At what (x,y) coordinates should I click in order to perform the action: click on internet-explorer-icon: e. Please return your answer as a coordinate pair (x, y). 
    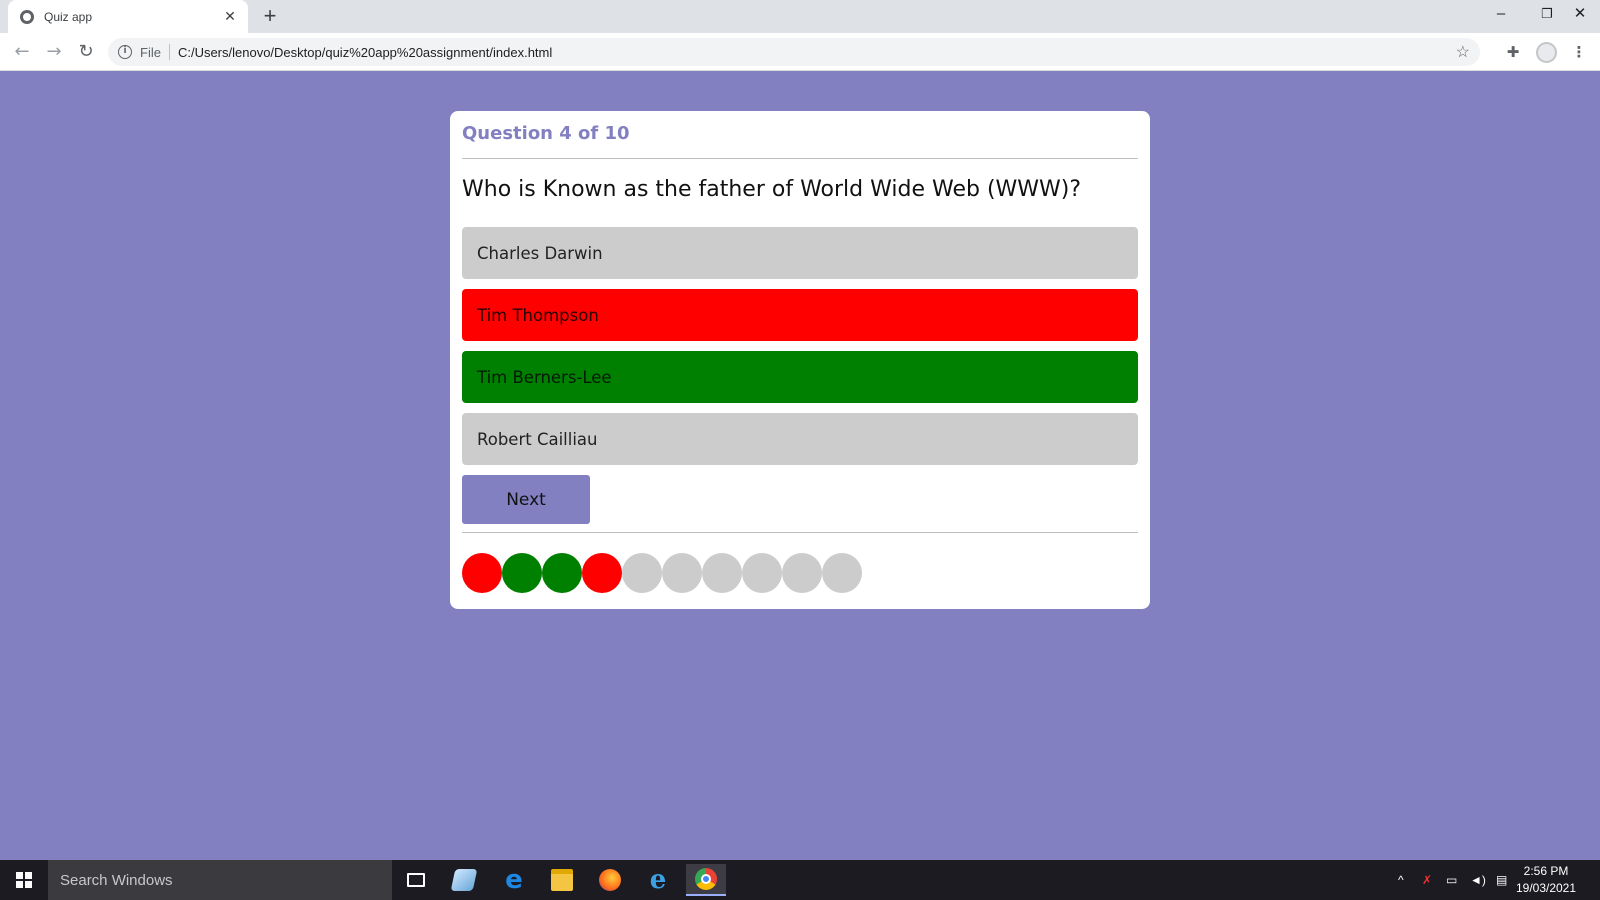
    Looking at the image, I should click on (658, 880).